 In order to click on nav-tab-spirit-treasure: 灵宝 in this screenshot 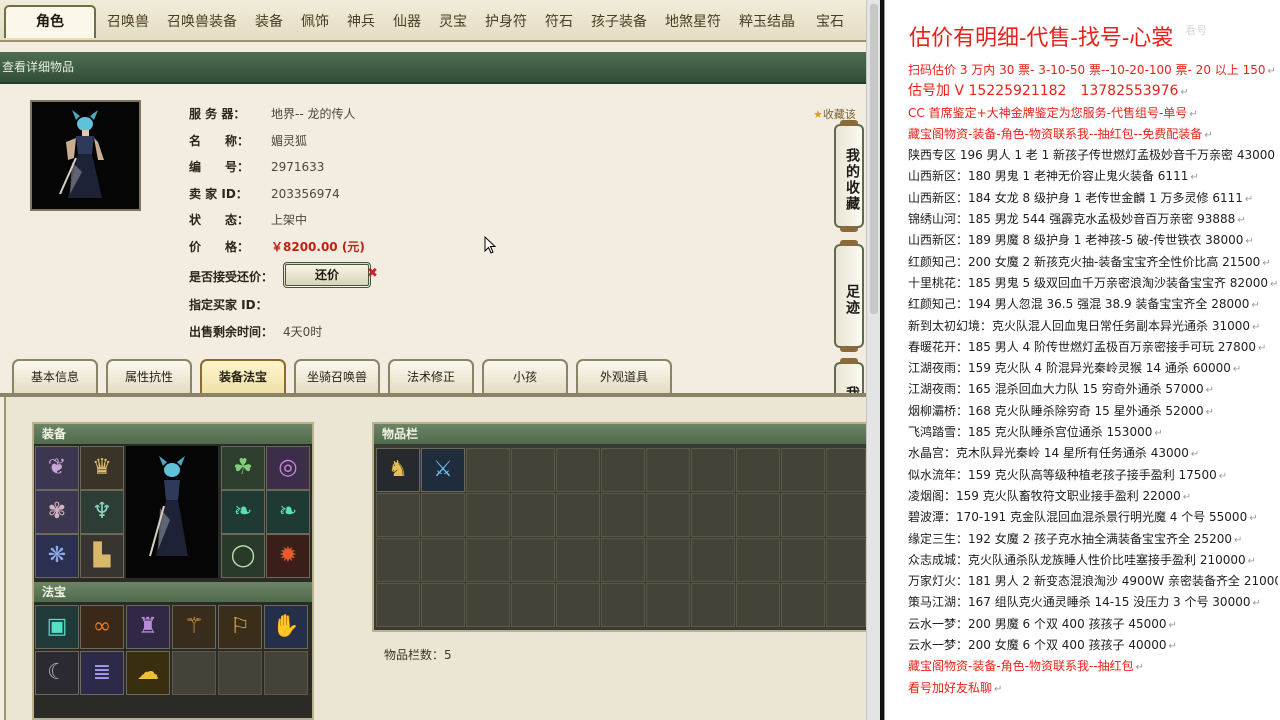, I will do `click(453, 22)`.